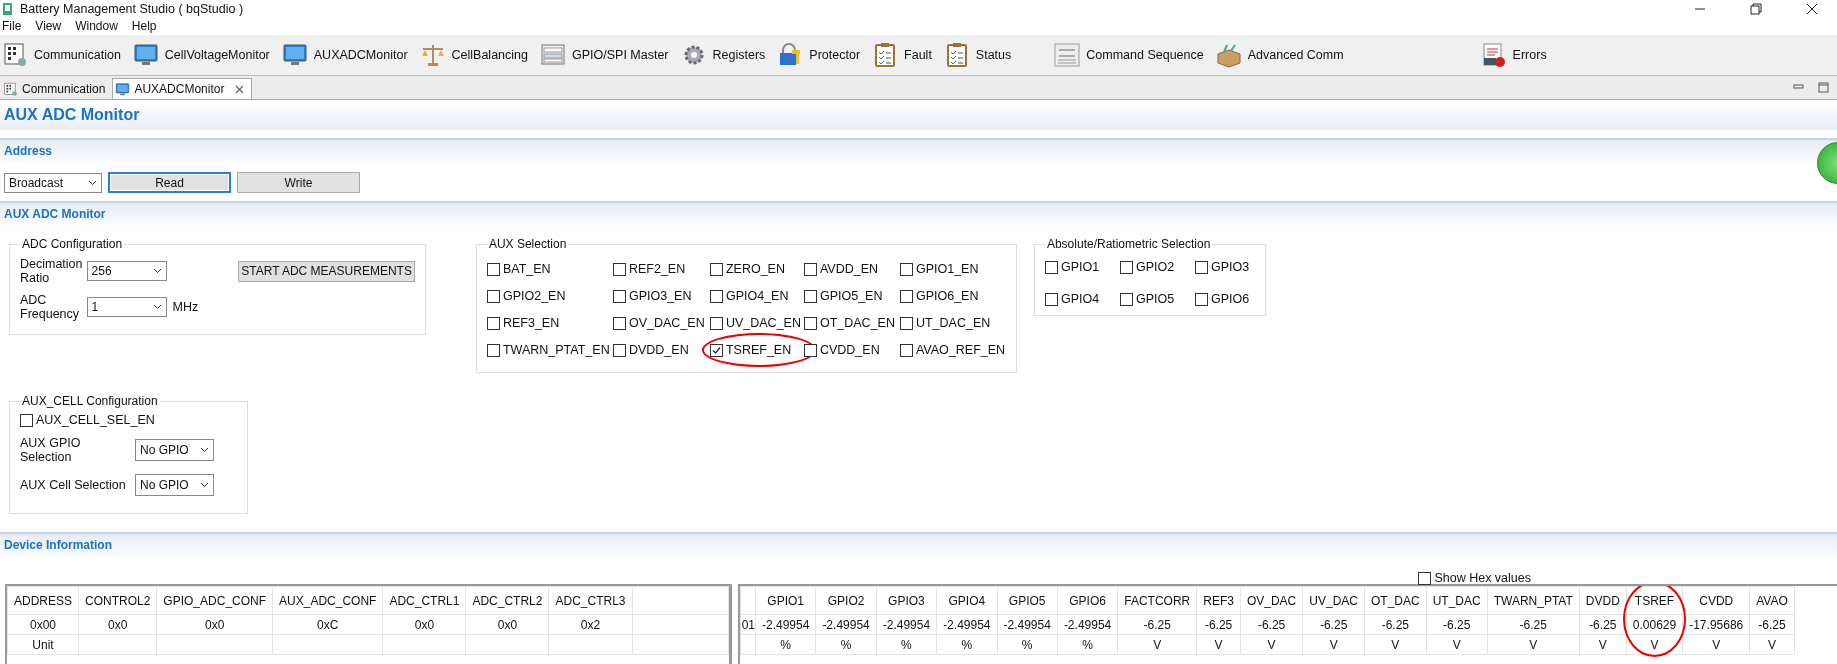  Describe the element at coordinates (205, 55) in the screenshot. I see `toolbar-button: CellVoltageMonitor` at that location.